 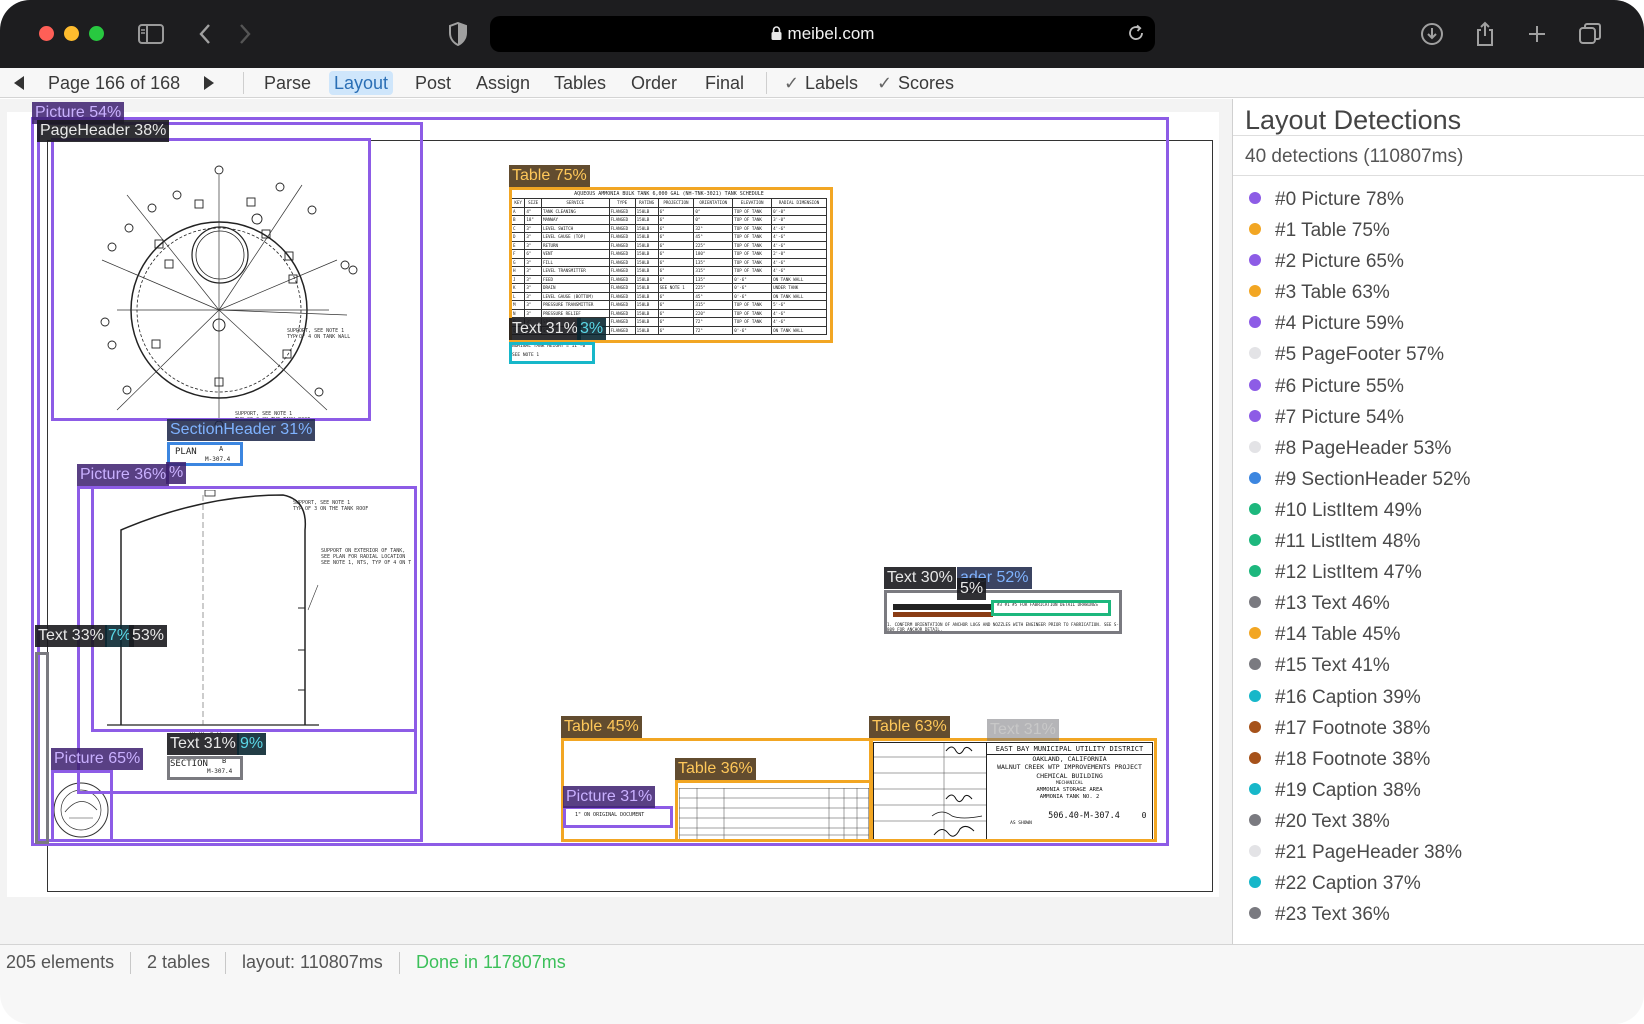 What do you see at coordinates (592, 329) in the screenshot?
I see `detection-label: 3%` at bounding box center [592, 329].